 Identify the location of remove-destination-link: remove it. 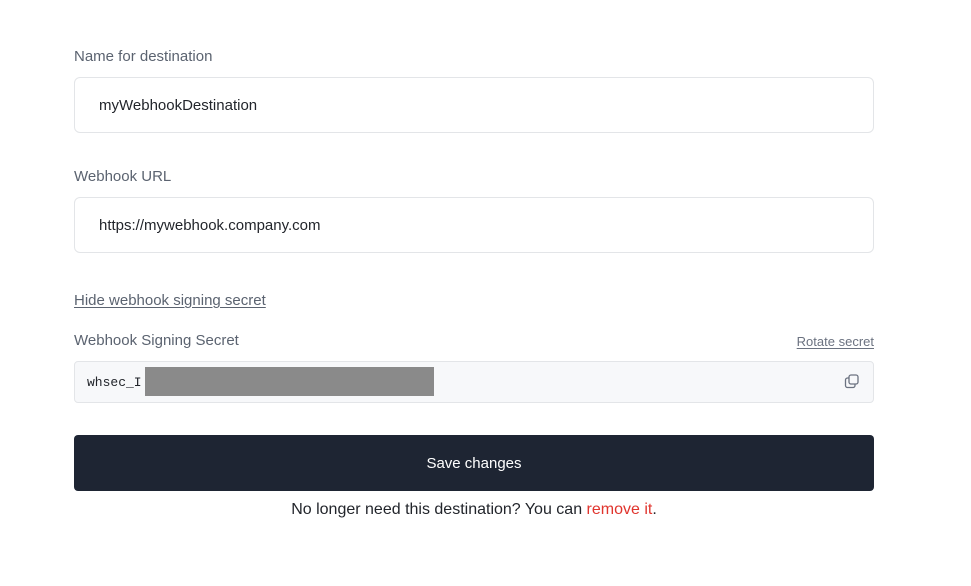
(620, 509).